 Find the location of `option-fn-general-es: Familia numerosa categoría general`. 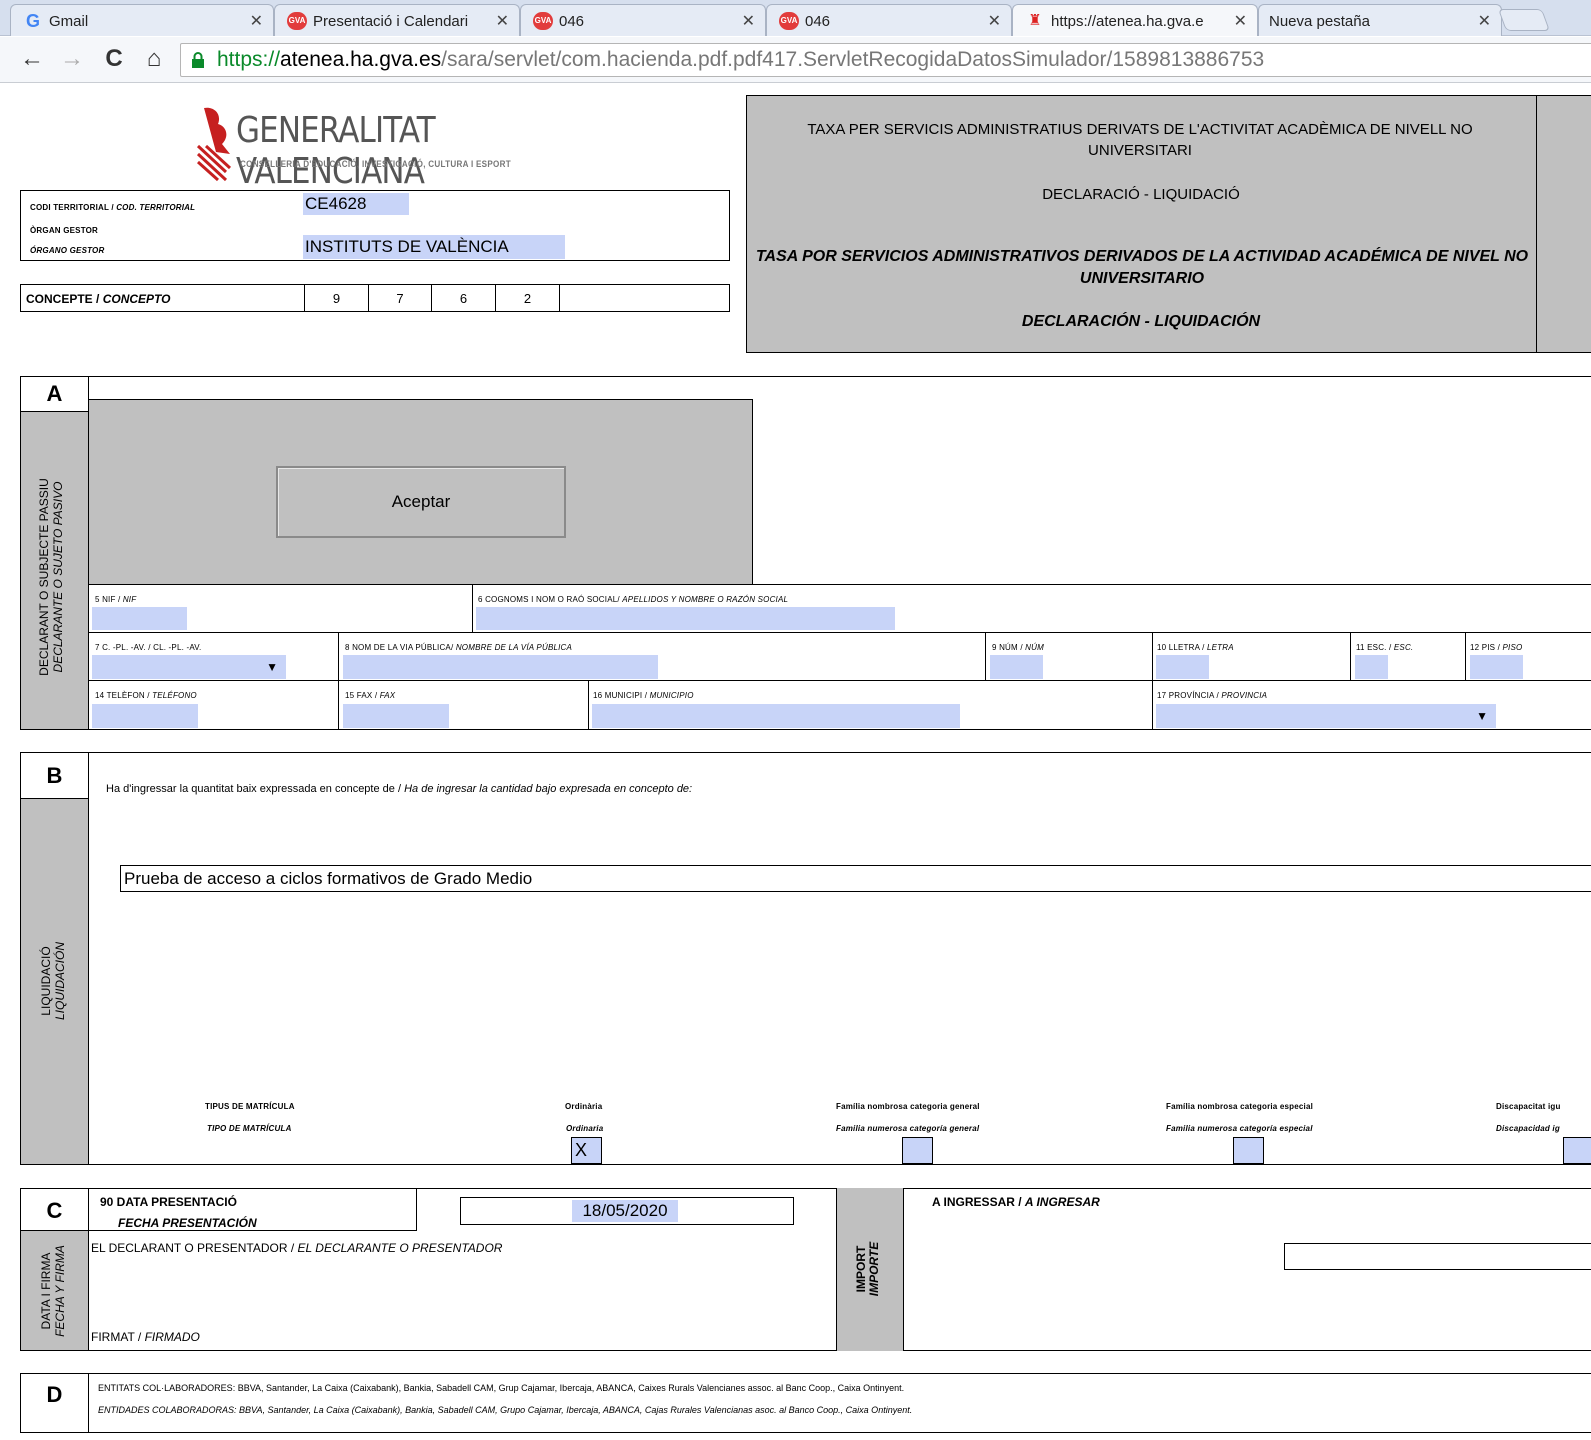

option-fn-general-es: Familia numerosa categoría general is located at coordinates (908, 1128).